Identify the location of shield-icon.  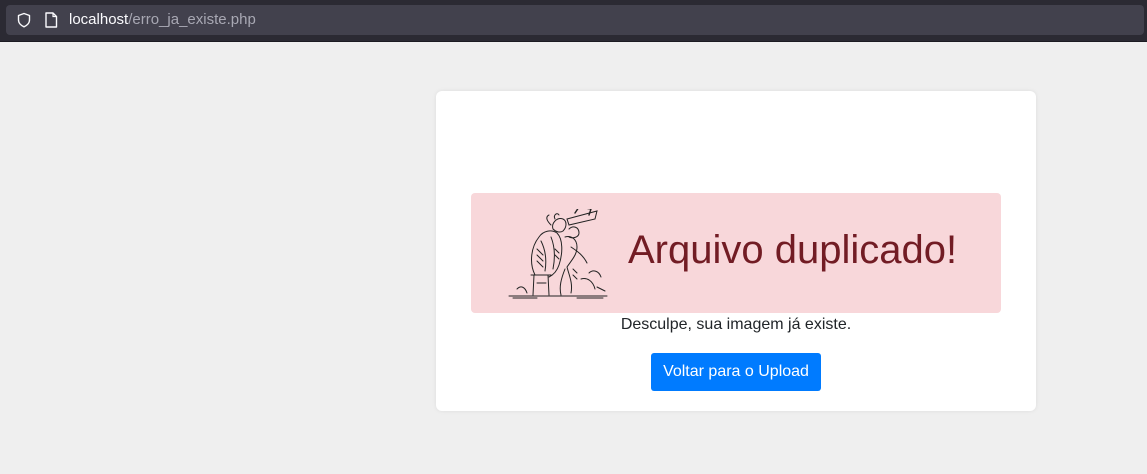
(24, 20).